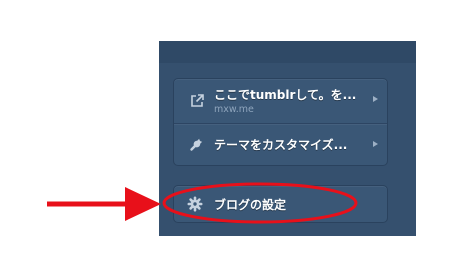 This screenshot has width=453, height=270. I want to click on settings-group: ブログの設定, so click(280, 204).